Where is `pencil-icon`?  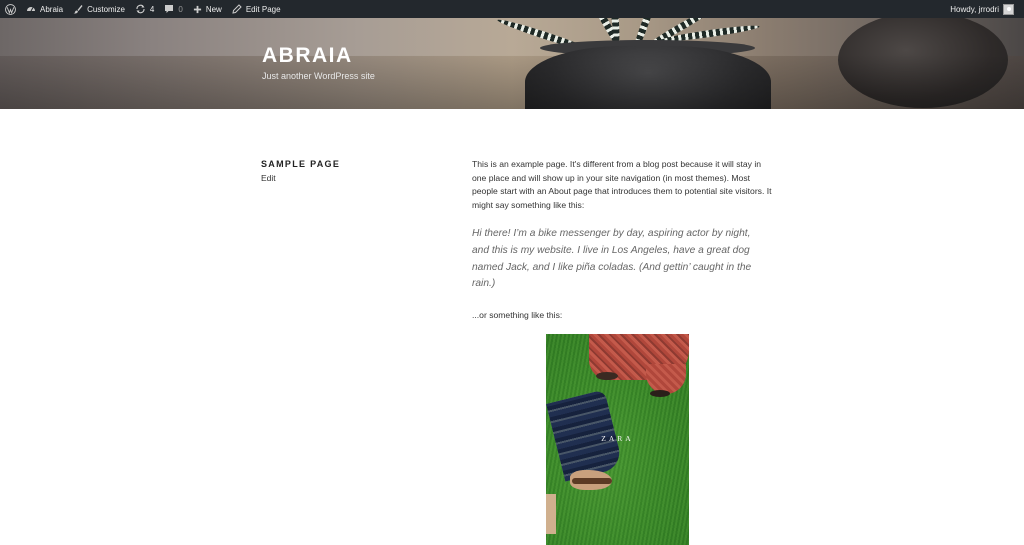 pencil-icon is located at coordinates (237, 9).